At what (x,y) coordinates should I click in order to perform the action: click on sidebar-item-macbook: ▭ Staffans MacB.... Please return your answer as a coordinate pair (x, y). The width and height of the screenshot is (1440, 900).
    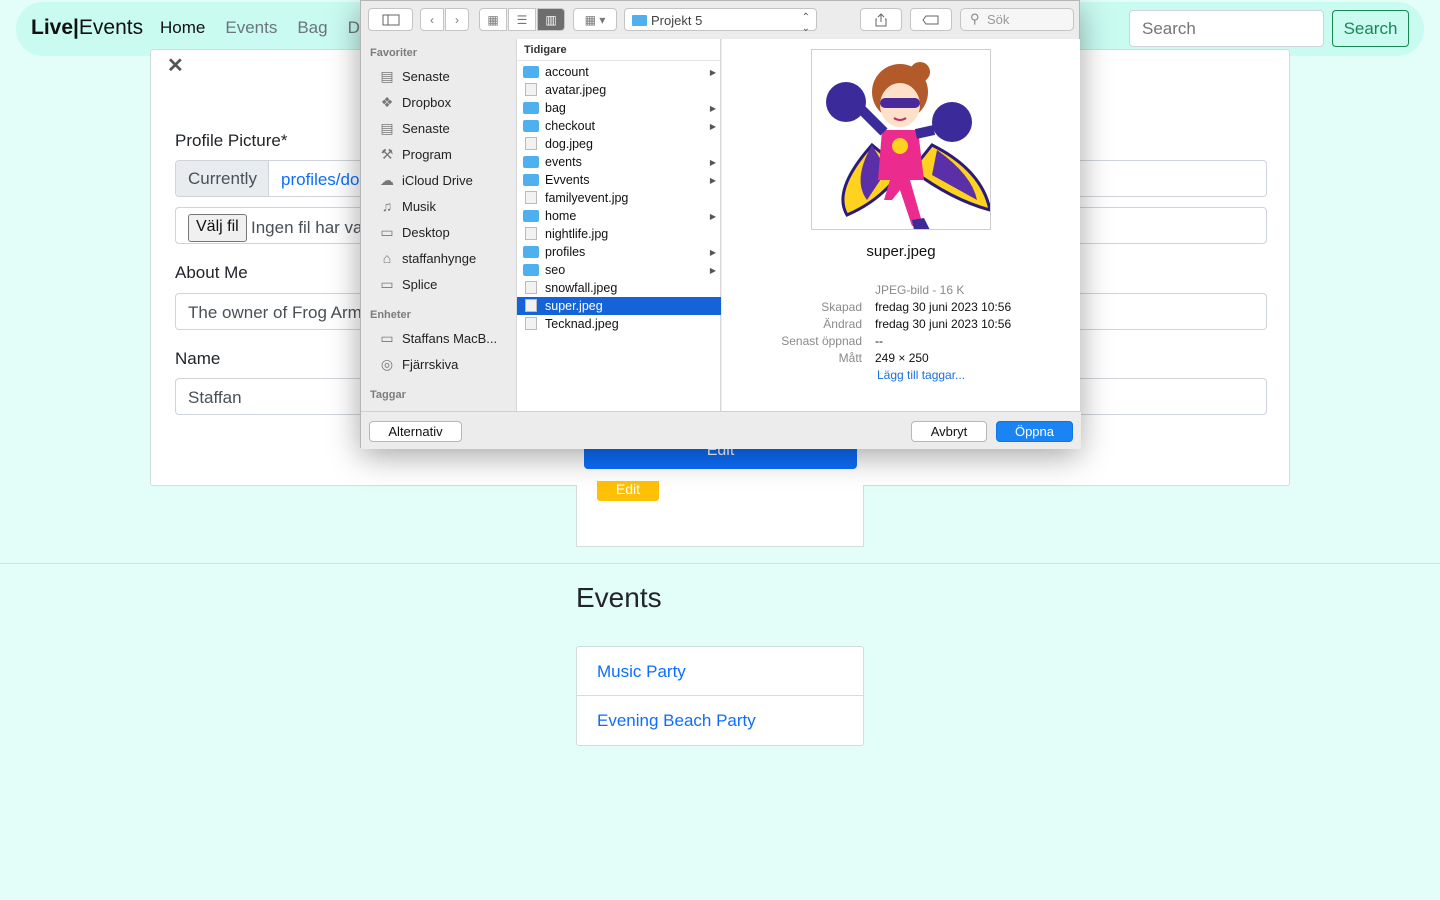
    Looking at the image, I should click on (437, 338).